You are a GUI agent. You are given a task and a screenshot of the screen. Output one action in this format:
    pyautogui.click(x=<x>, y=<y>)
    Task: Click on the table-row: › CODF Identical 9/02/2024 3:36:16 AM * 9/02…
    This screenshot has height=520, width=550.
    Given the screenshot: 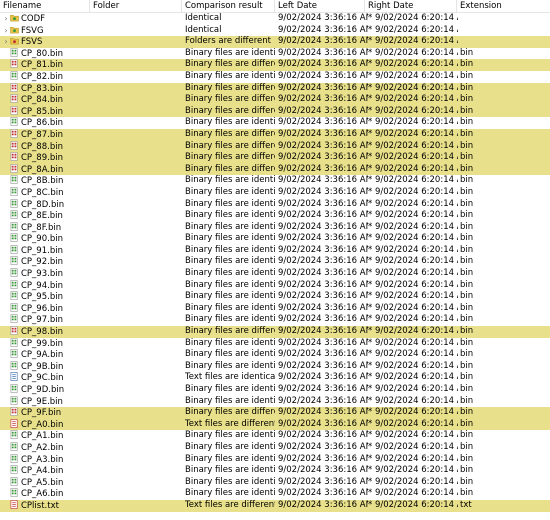 What is the action you would take?
    pyautogui.click(x=275, y=19)
    